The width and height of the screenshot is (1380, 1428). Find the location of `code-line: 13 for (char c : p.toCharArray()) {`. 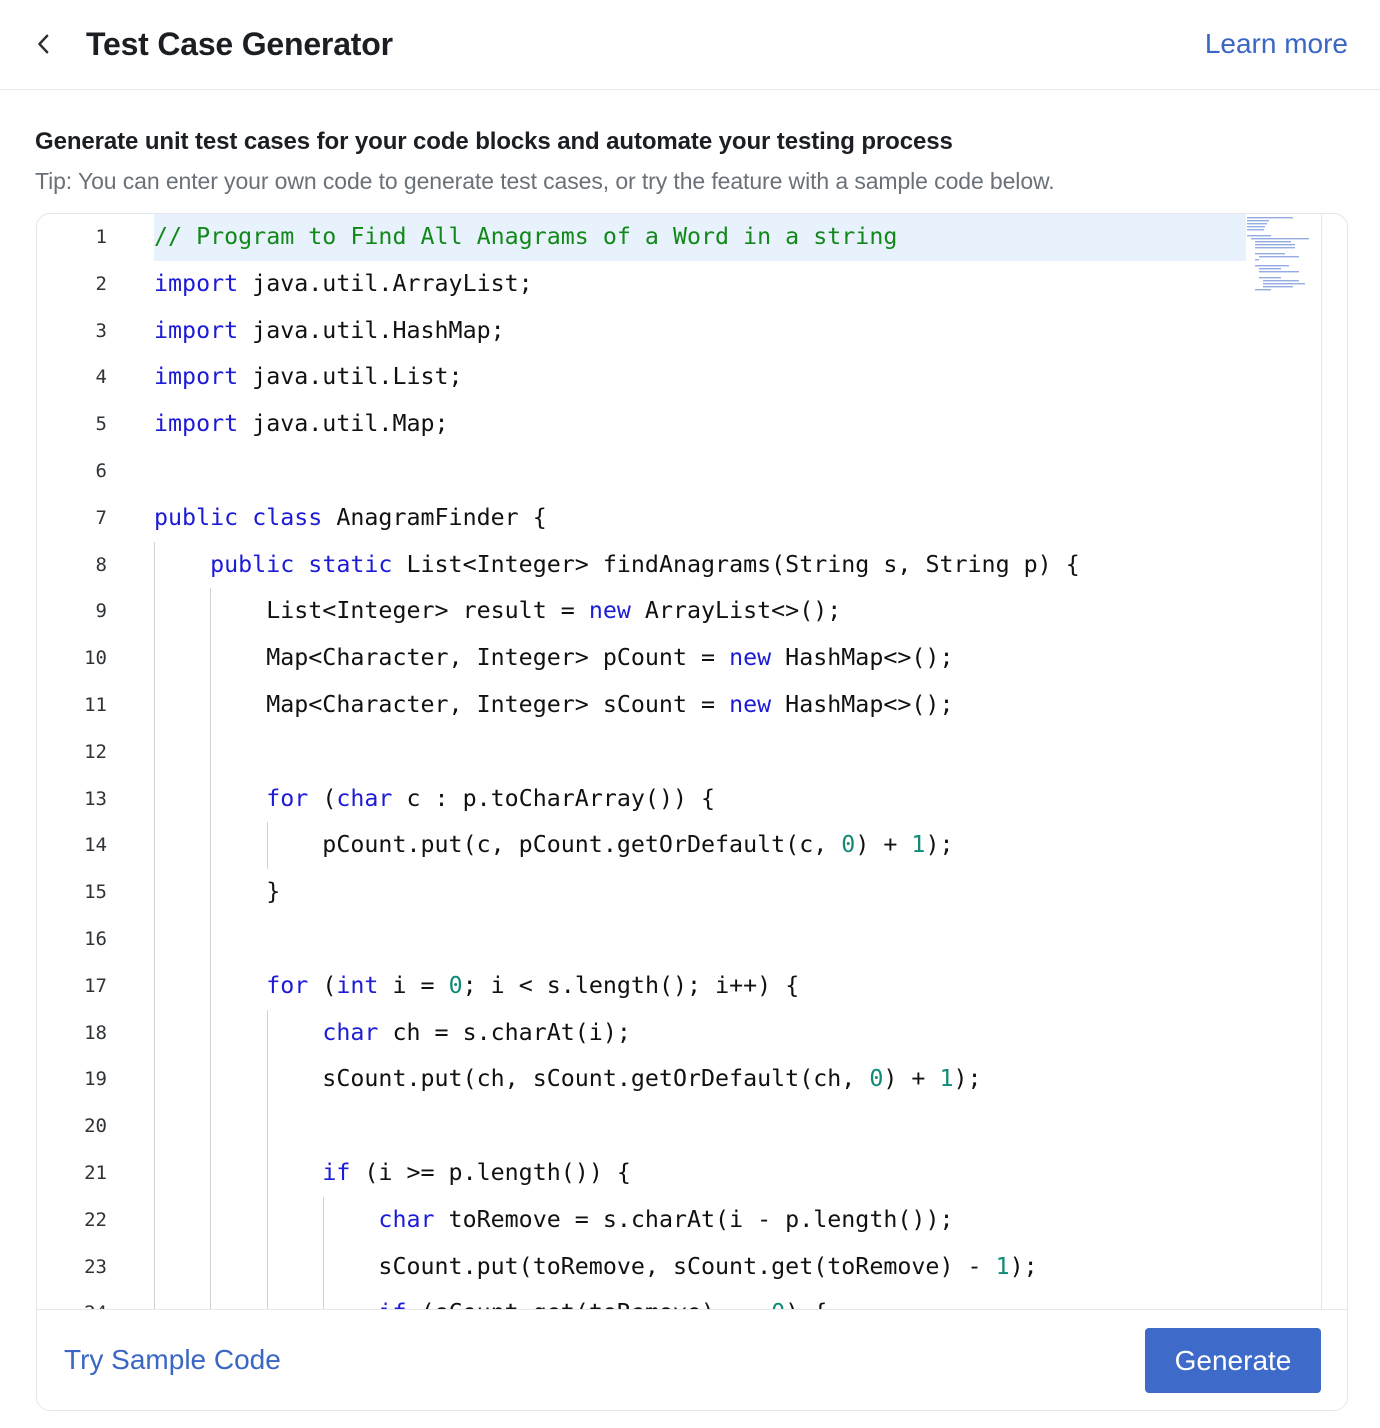

code-line: 13 for (char c : p.toCharArray()) { is located at coordinates (642, 799).